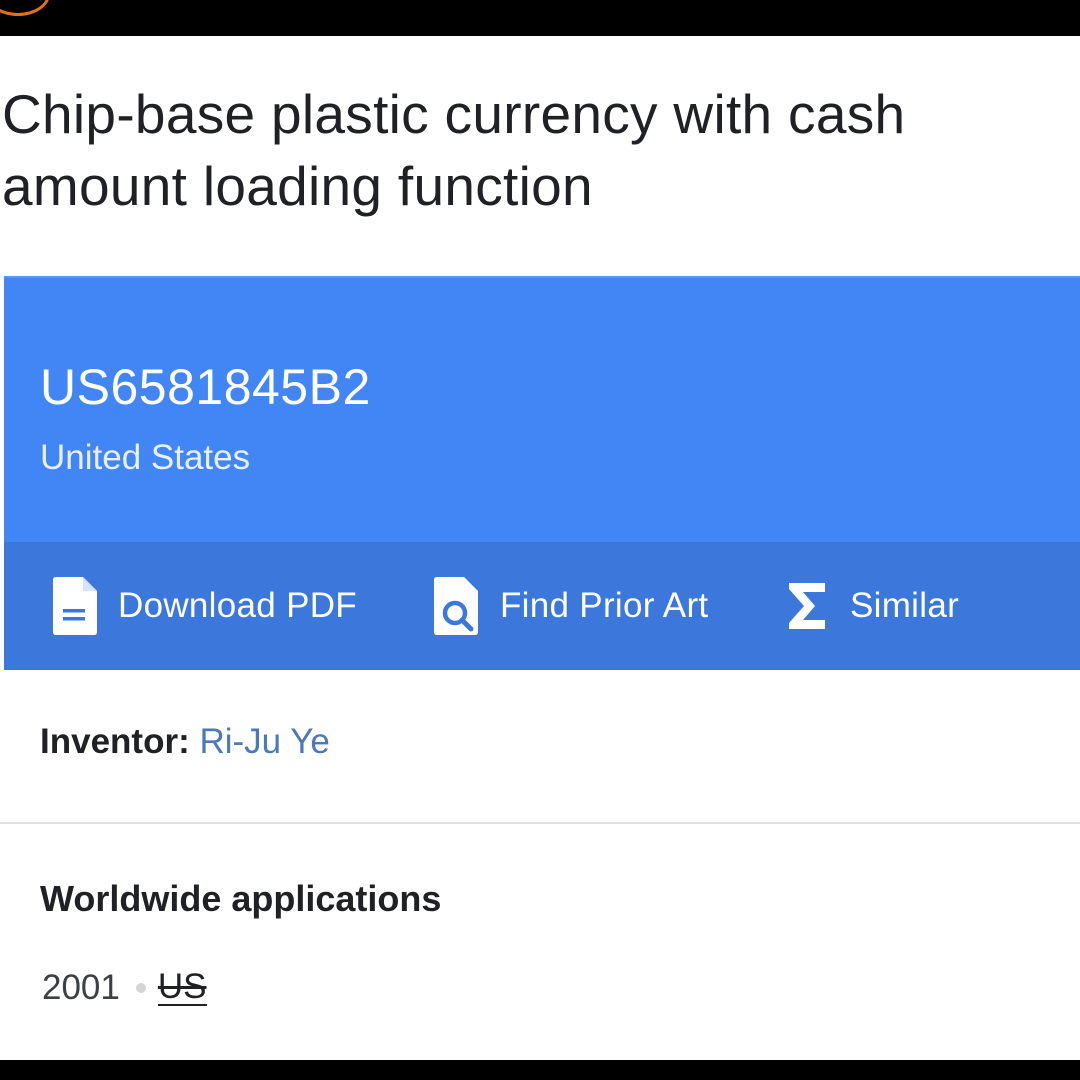 Image resolution: width=1080 pixels, height=1080 pixels. I want to click on similar-button: Similar, so click(869, 606).